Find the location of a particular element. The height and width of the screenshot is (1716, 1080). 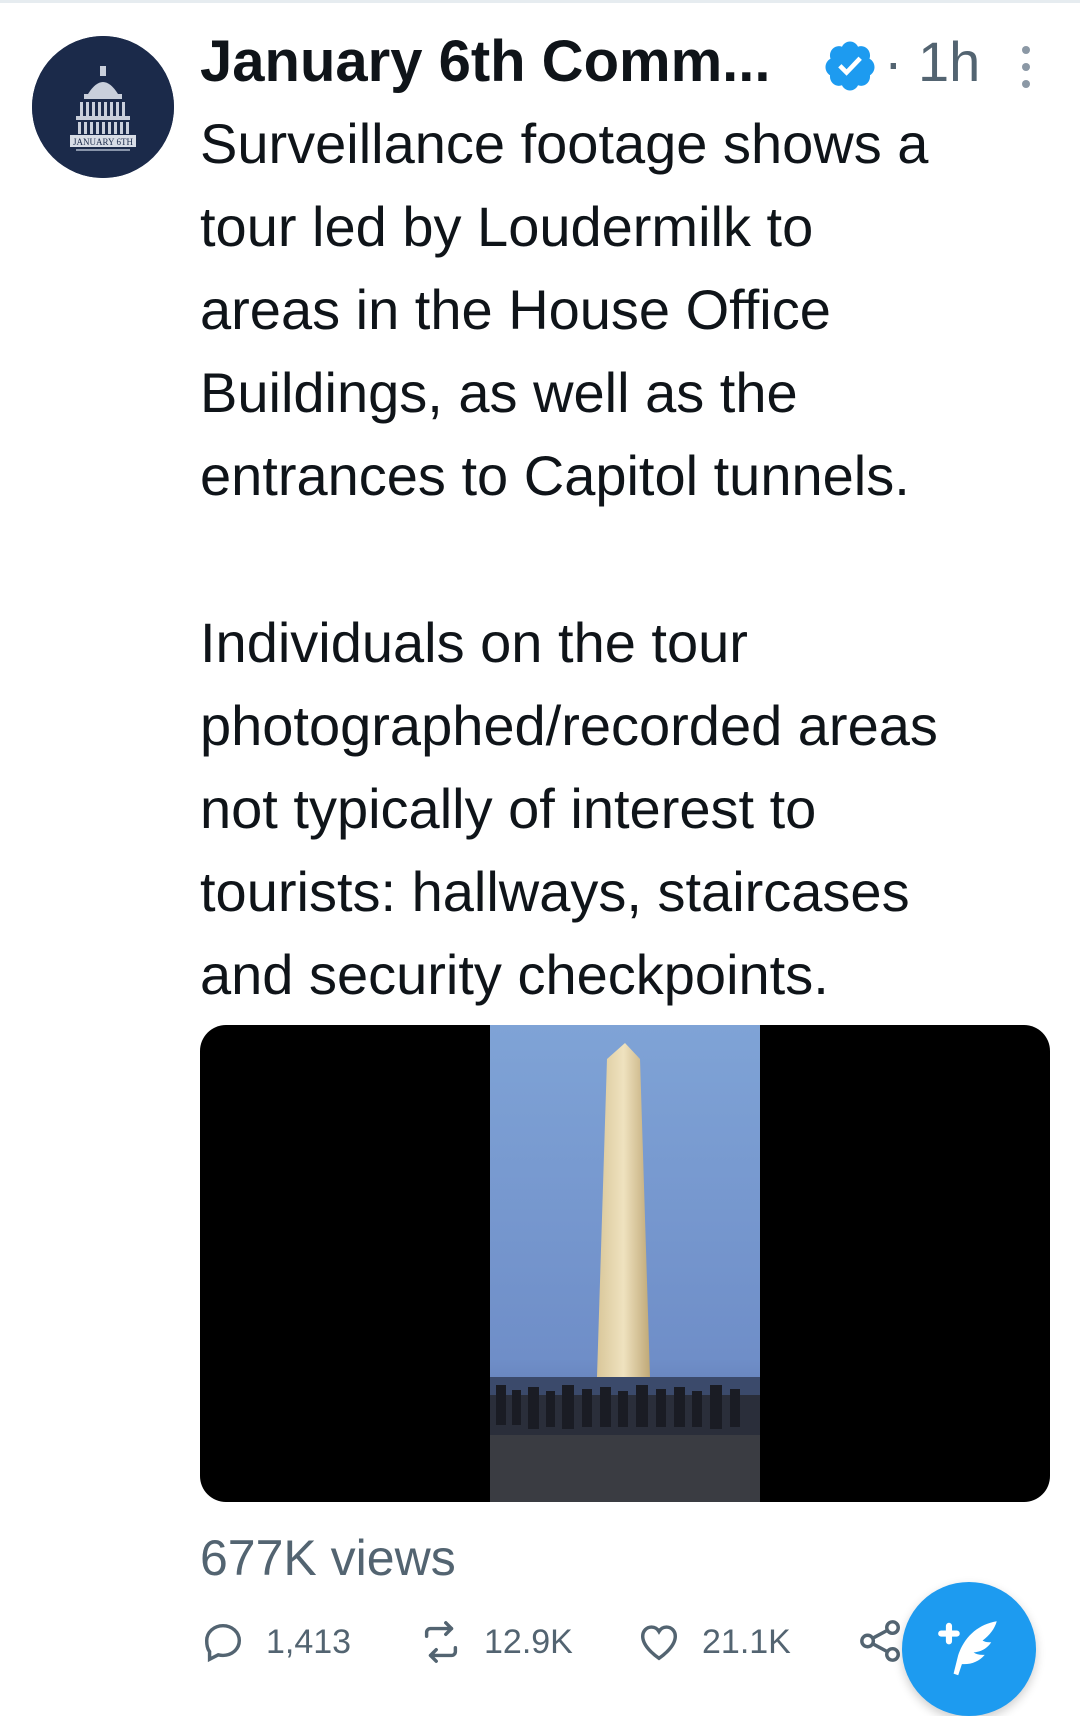

tweet-header: January 6th Comm... · 1h is located at coordinates (630, 62).